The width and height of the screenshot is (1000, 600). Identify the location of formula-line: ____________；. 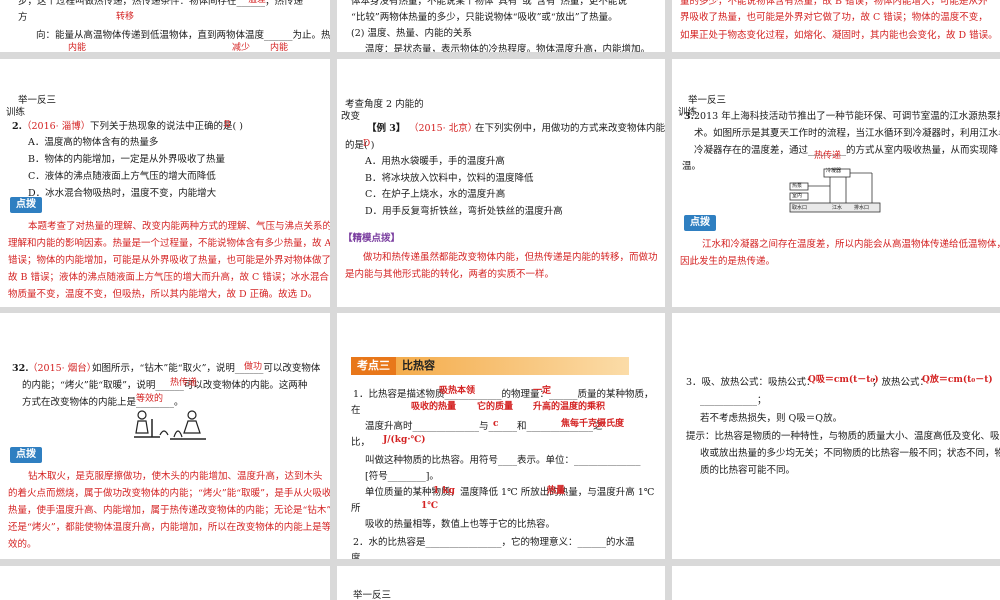
(733, 400).